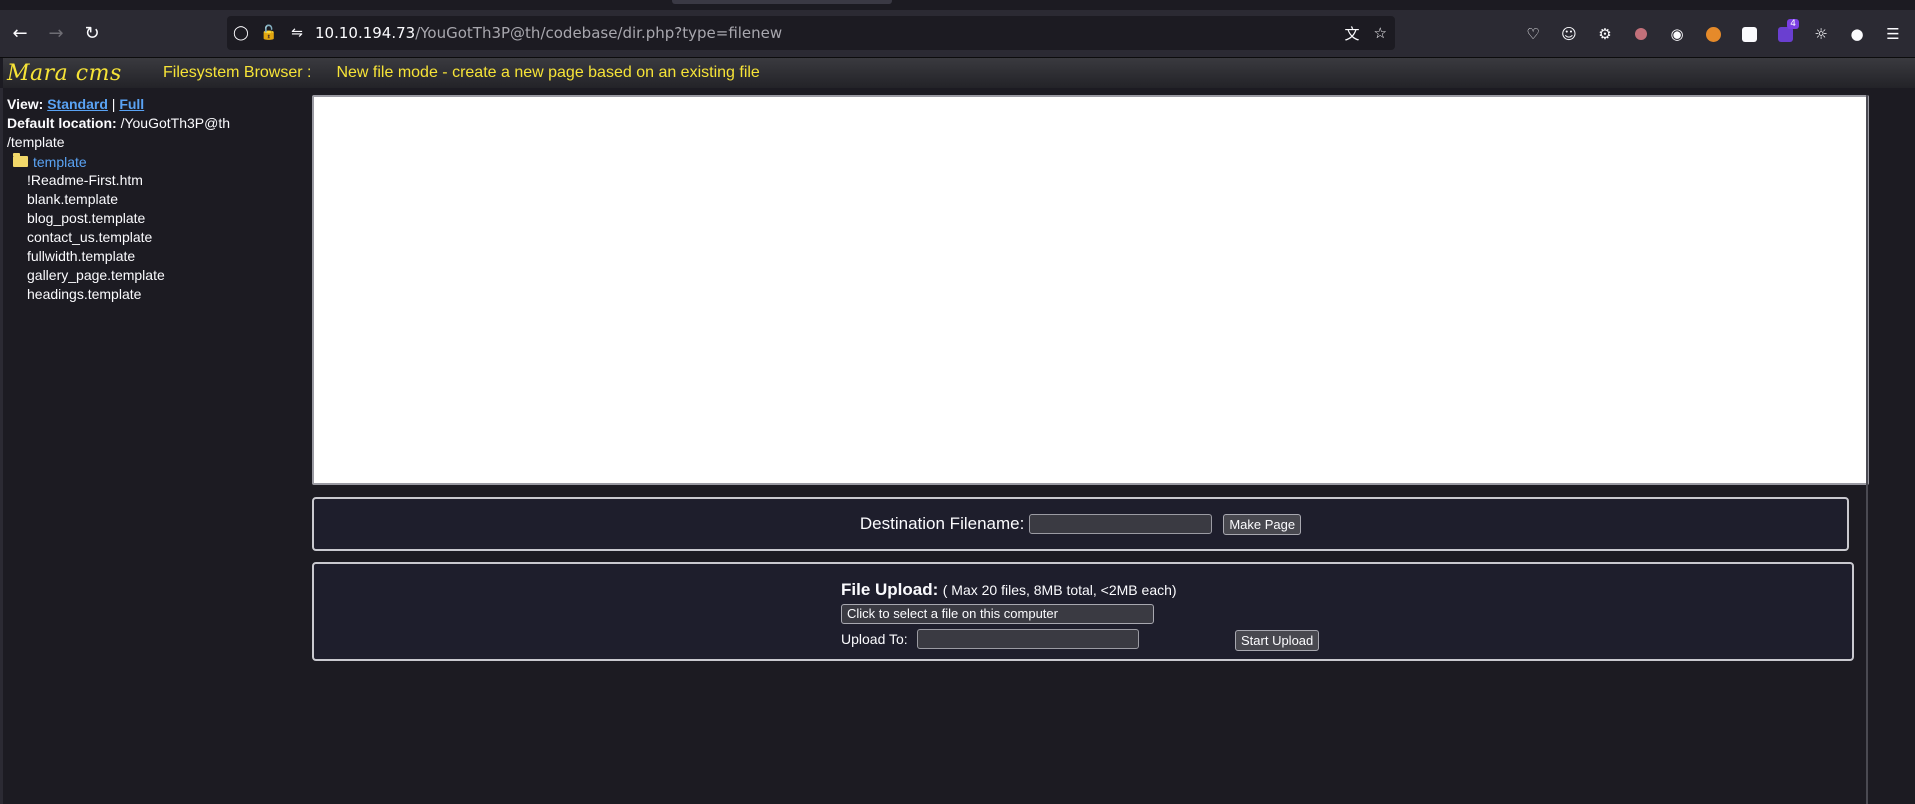 Image resolution: width=1915 pixels, height=804 pixels. Describe the element at coordinates (1121, 524) in the screenshot. I see `destination-filename-input` at that location.